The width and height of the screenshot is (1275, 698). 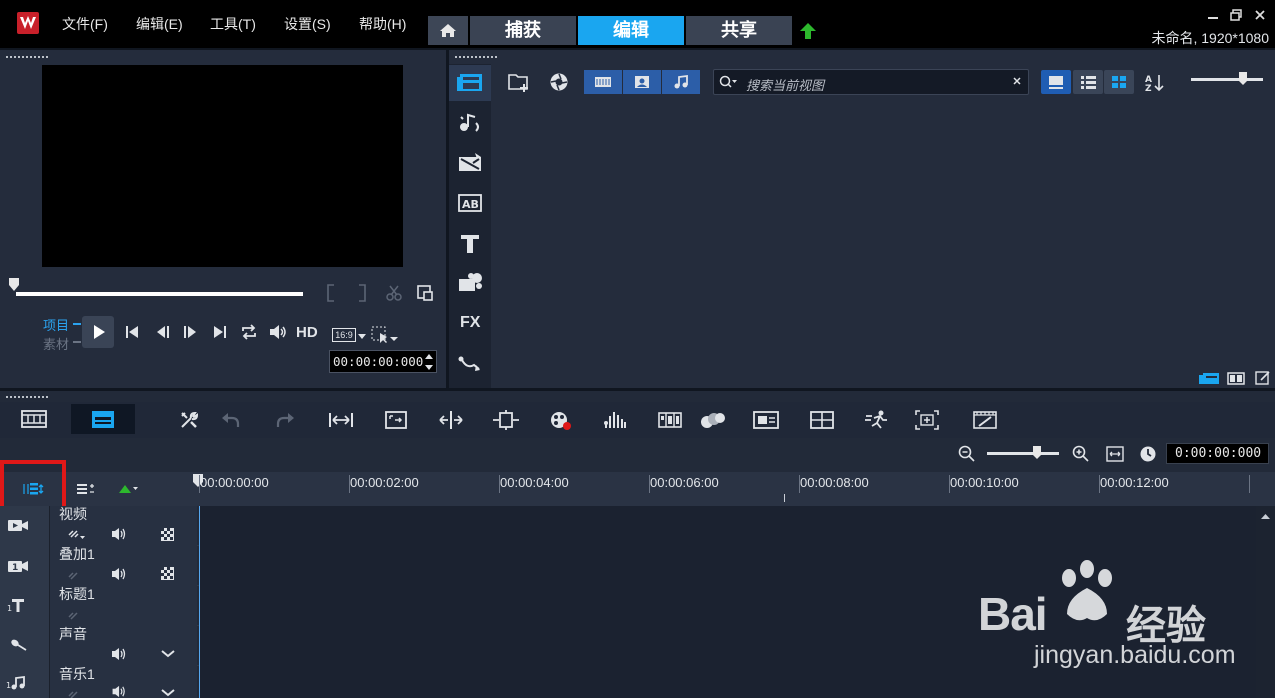 I want to click on scrubber-track, so click(x=159, y=294).